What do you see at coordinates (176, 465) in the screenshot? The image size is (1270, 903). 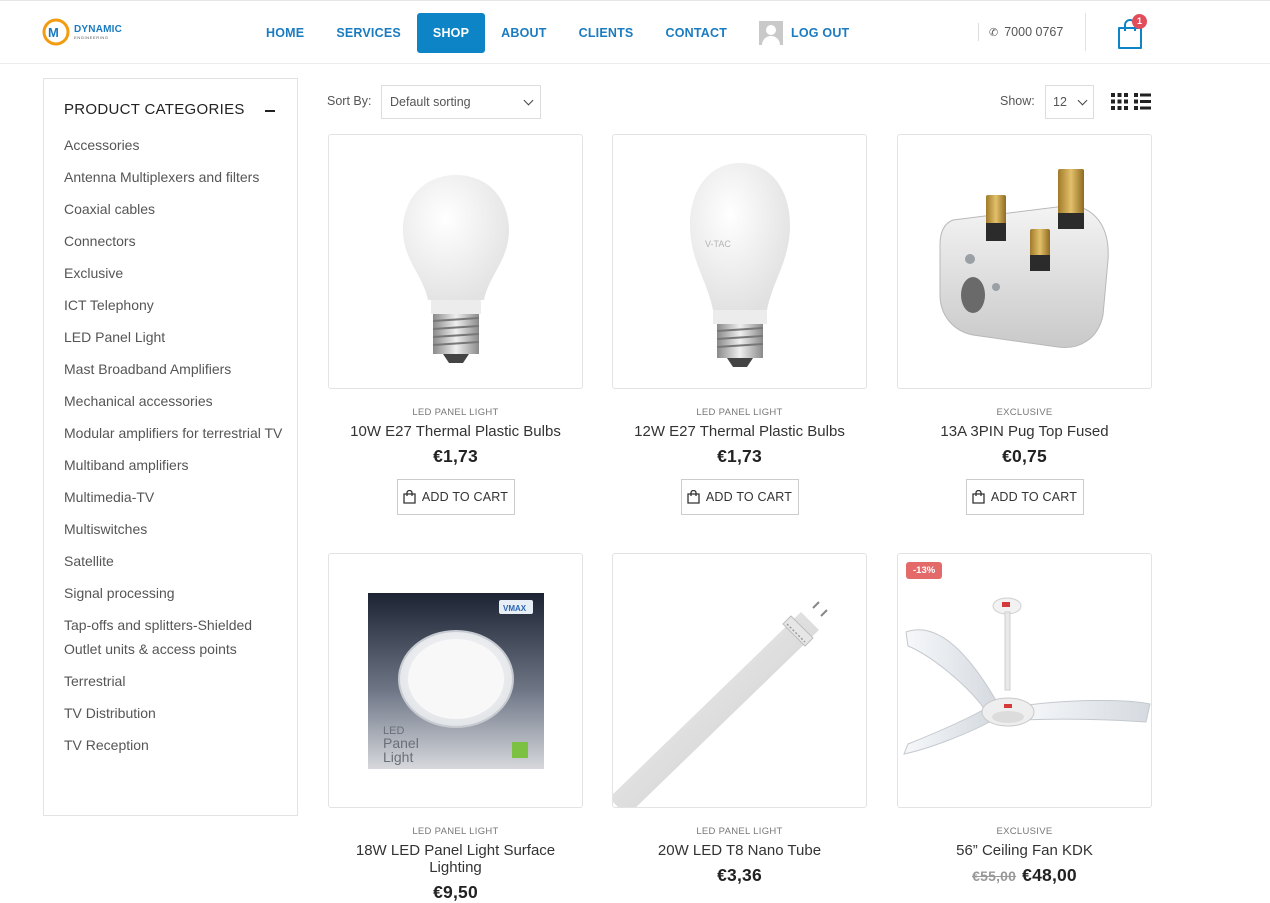 I see `category-link: Multiband amplifiers` at bounding box center [176, 465].